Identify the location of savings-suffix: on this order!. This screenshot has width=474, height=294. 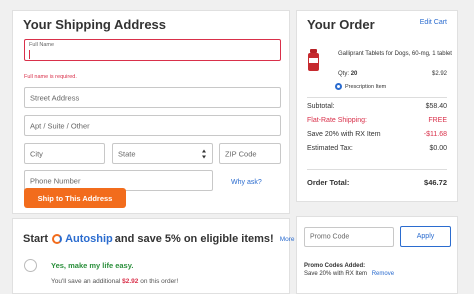
(159, 281).